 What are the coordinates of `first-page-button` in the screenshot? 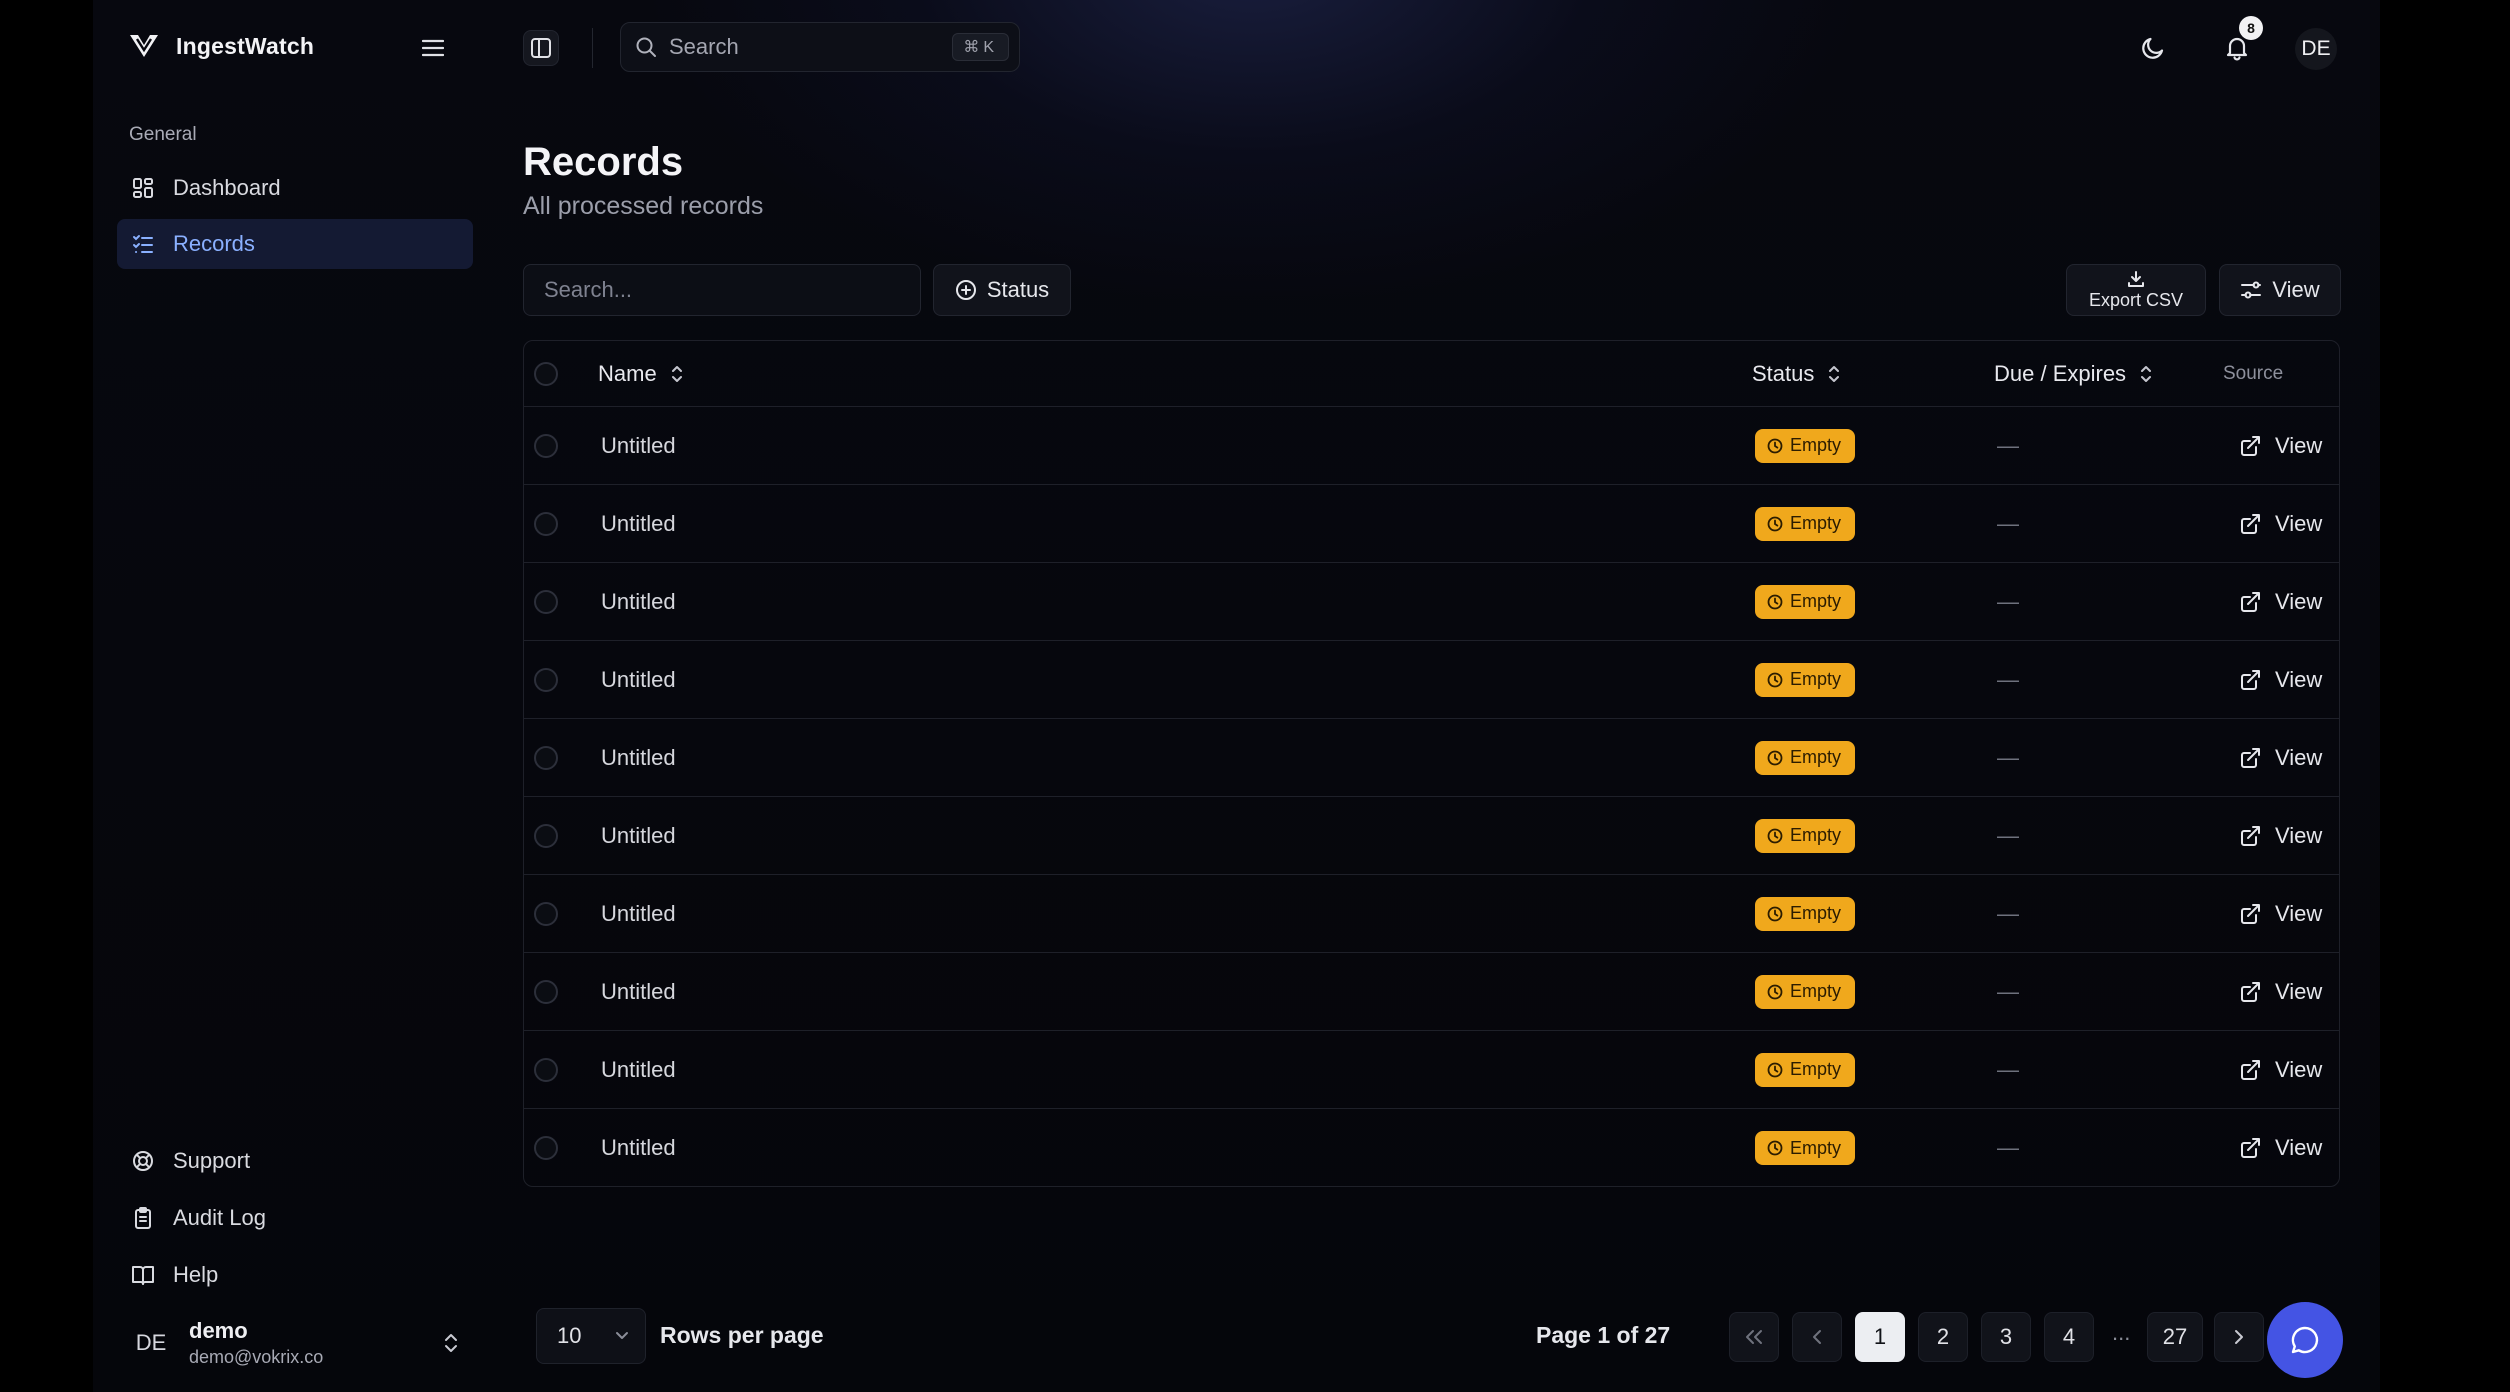 It's located at (1754, 1337).